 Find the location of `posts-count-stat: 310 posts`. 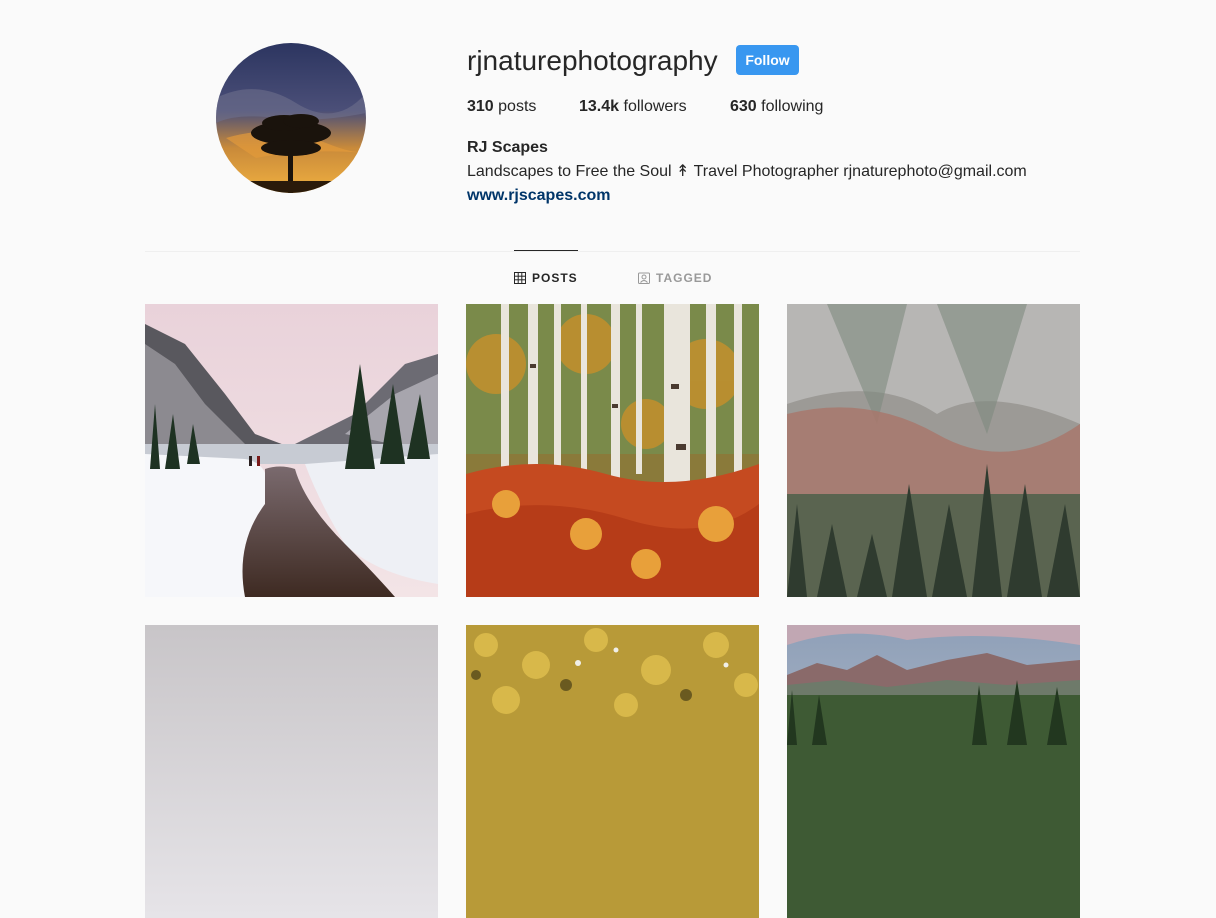

posts-count-stat: 310 posts is located at coordinates (501, 107).